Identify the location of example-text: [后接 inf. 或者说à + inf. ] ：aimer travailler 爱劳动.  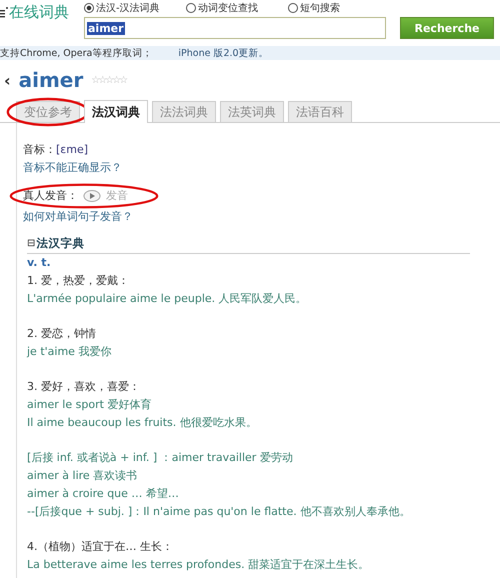
(160, 457).